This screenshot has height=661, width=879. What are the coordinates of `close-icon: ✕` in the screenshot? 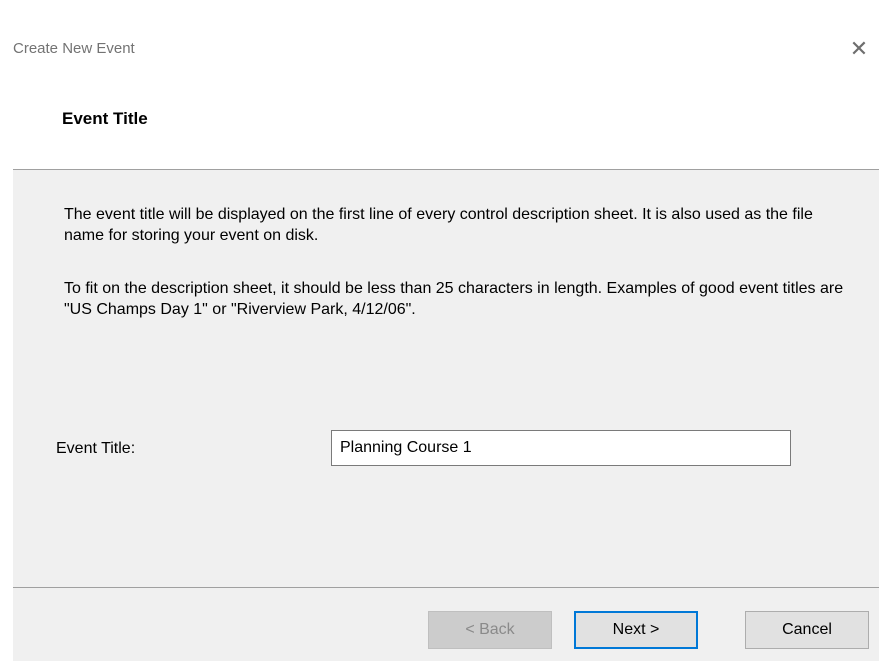 It's located at (859, 49).